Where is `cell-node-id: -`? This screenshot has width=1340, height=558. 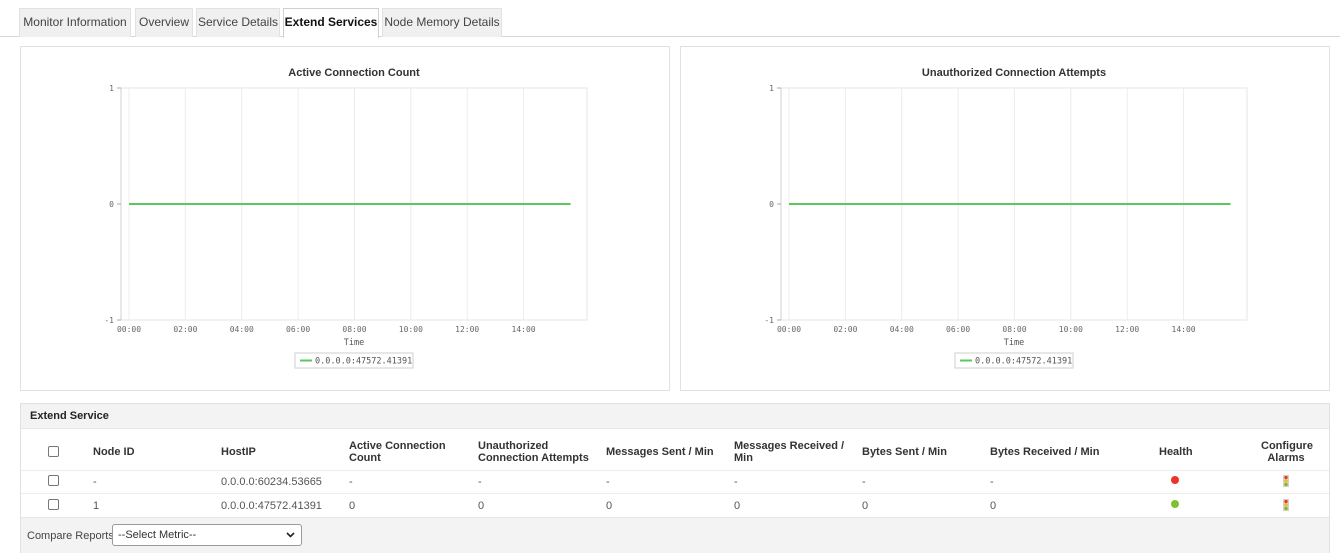 cell-node-id: - is located at coordinates (95, 482).